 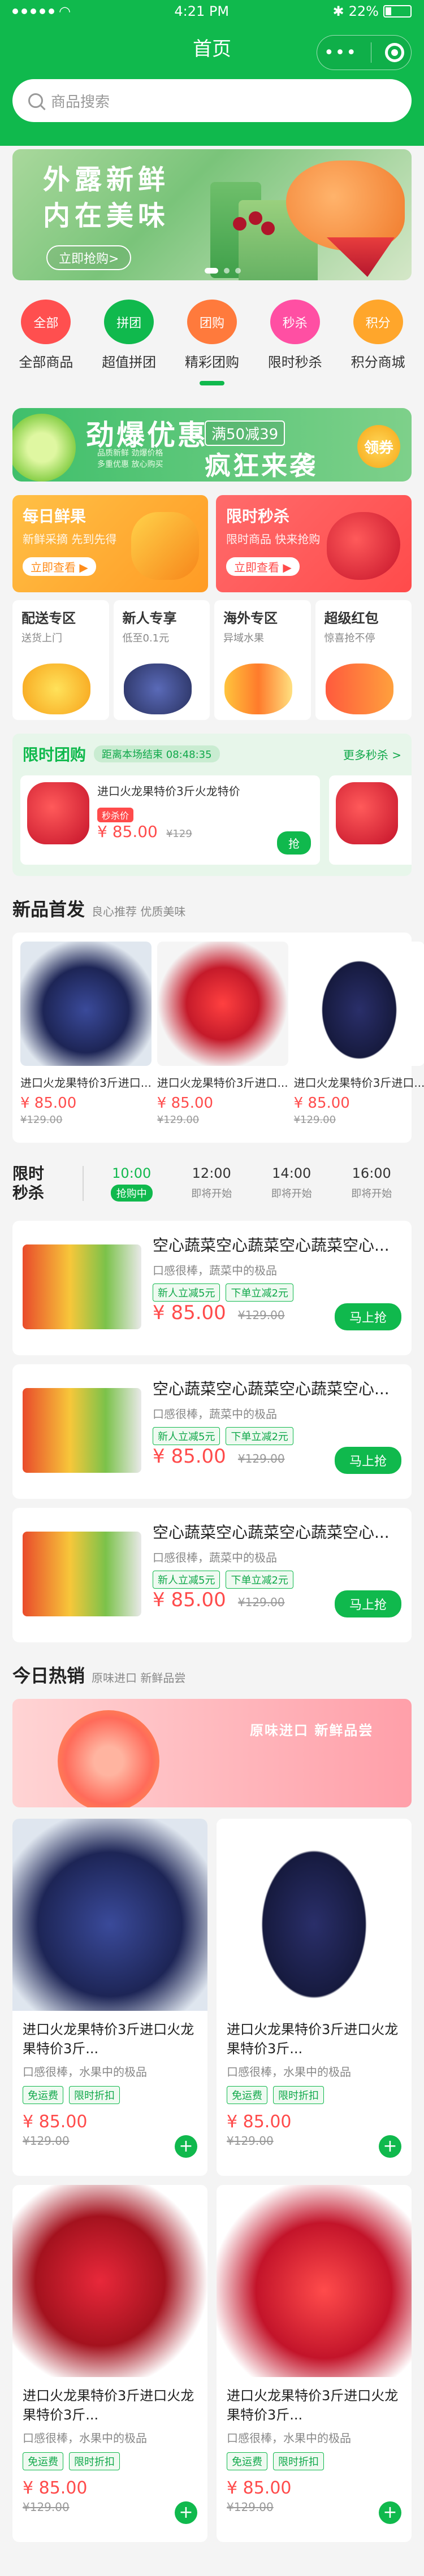 What do you see at coordinates (202, 11) in the screenshot?
I see `status-time: 4:21 PM` at bounding box center [202, 11].